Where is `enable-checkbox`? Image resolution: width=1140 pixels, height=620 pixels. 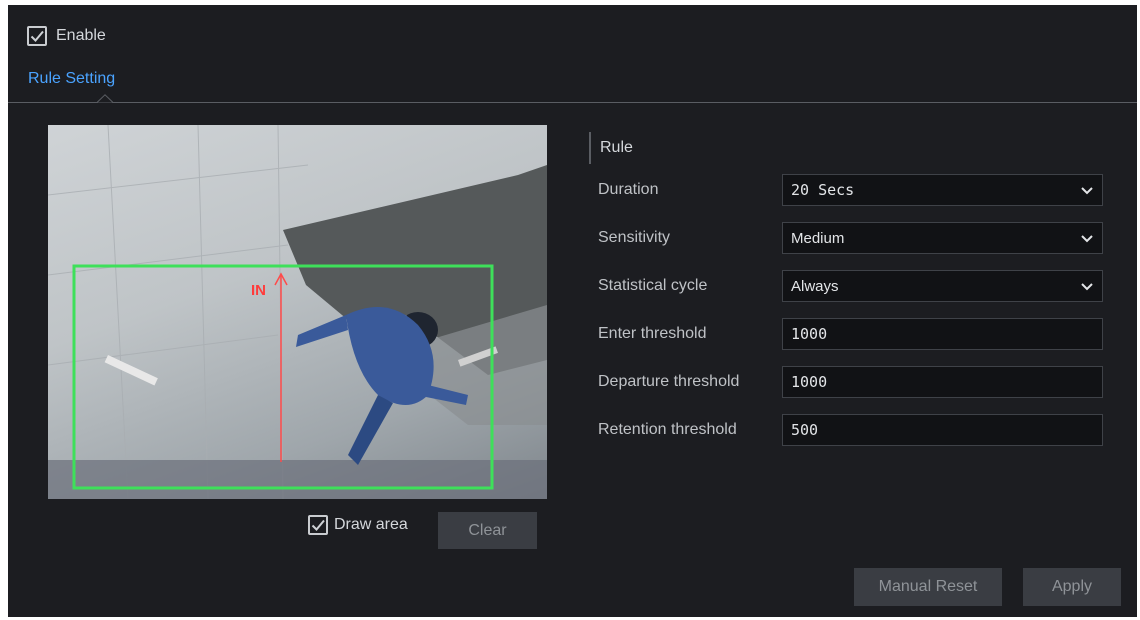 enable-checkbox is located at coordinates (37, 36).